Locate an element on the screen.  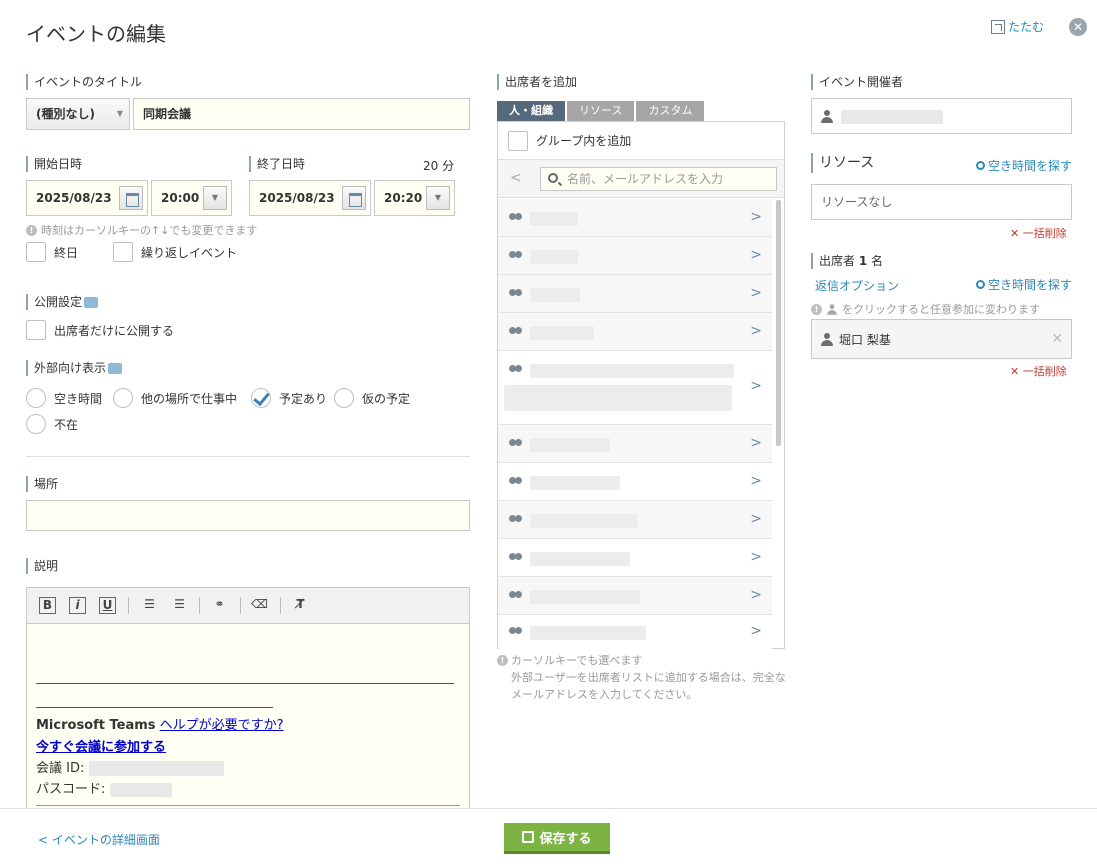
radio-working-elsewhere: 他の場所で仕事中 is located at coordinates (175, 398).